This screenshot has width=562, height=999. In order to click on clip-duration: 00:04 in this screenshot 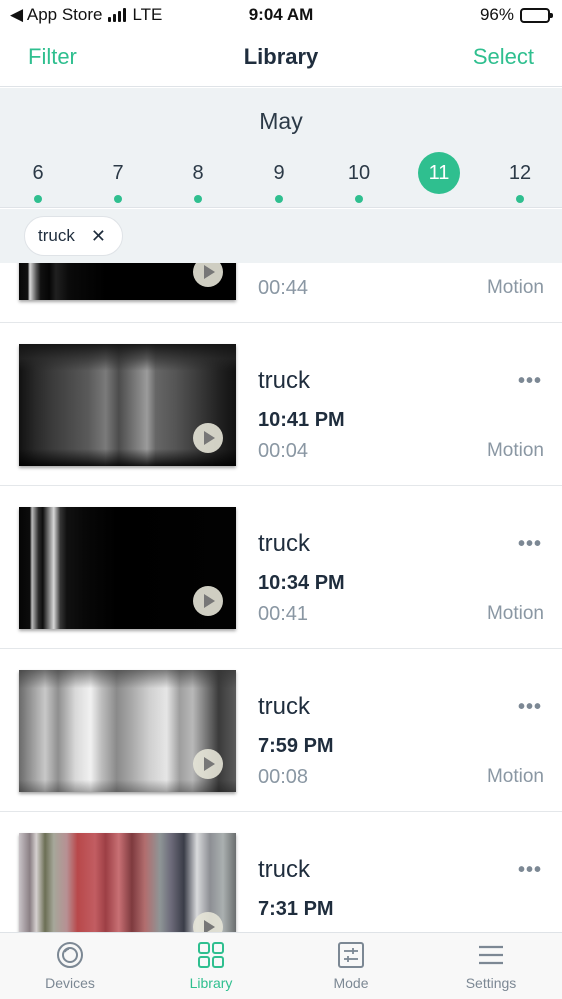, I will do `click(283, 451)`.